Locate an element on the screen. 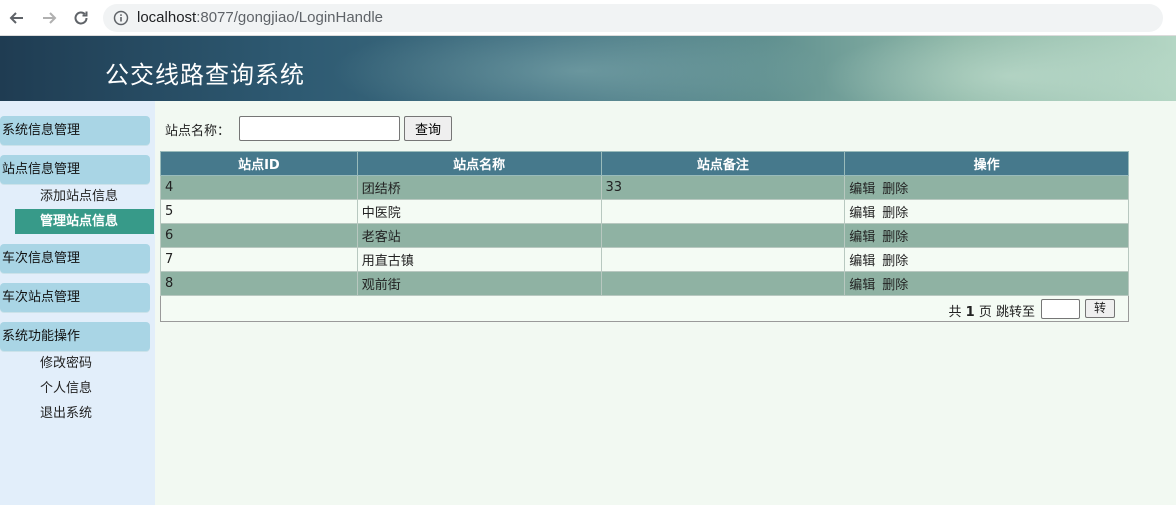 This screenshot has height=505, width=1176. table-header-row: 站点ID 站点名称 站点备注 操作 is located at coordinates (644, 163).